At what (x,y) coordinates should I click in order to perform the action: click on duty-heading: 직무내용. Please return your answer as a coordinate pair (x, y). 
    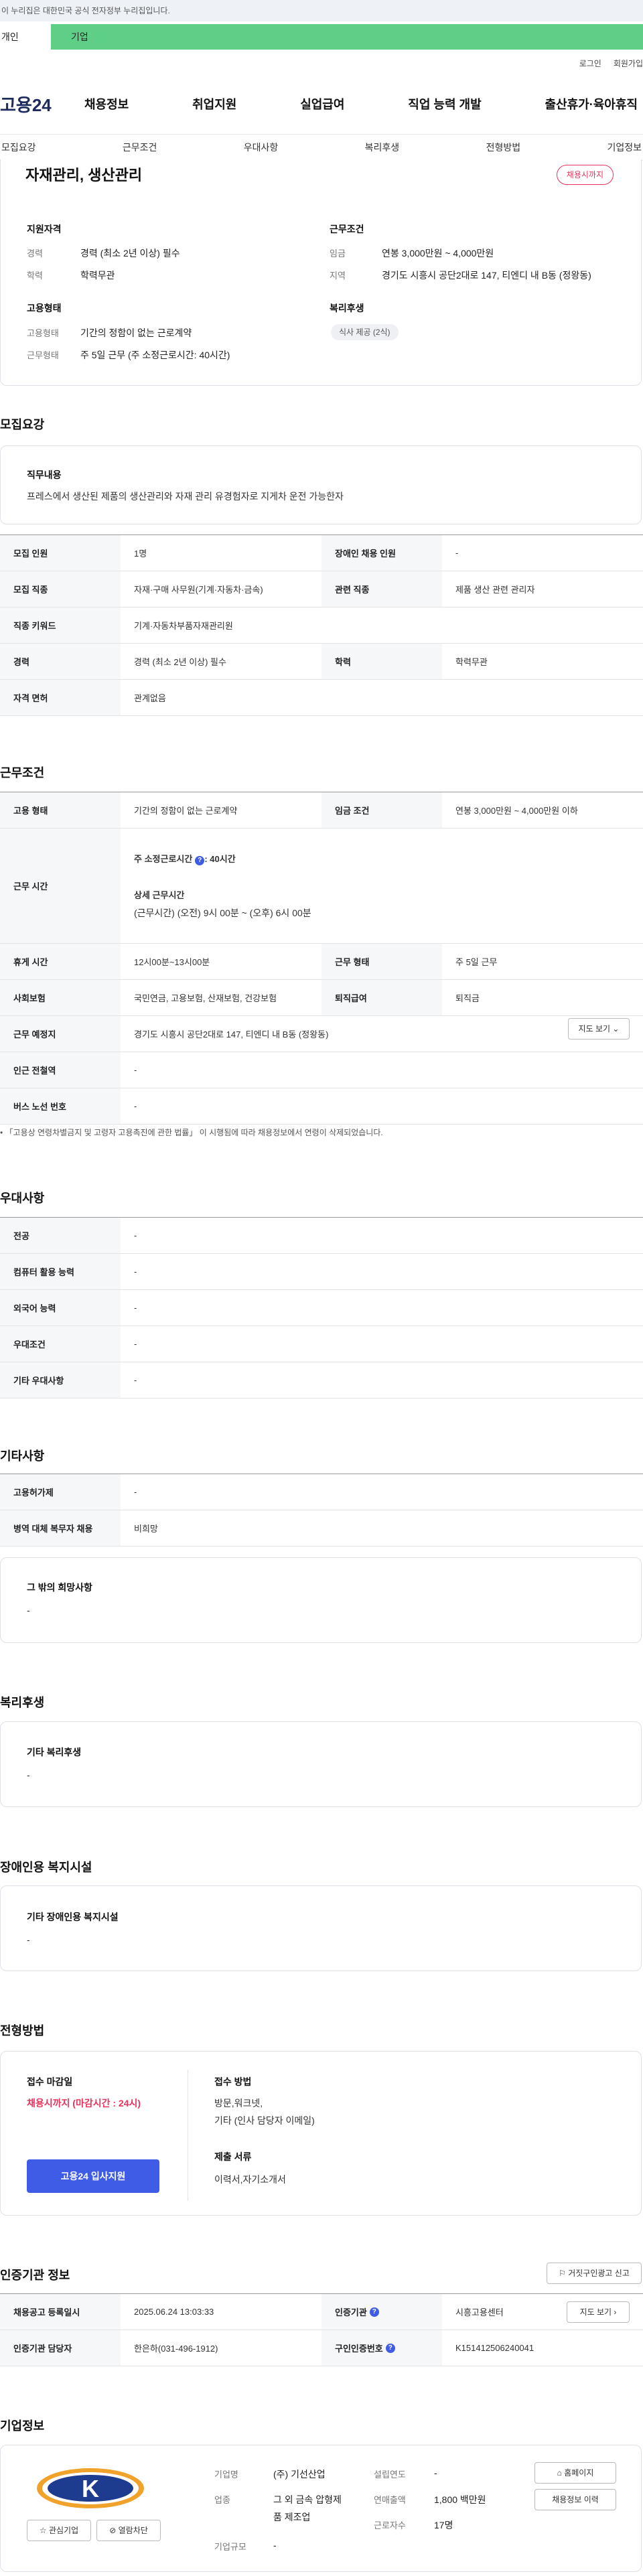
    Looking at the image, I should click on (44, 475).